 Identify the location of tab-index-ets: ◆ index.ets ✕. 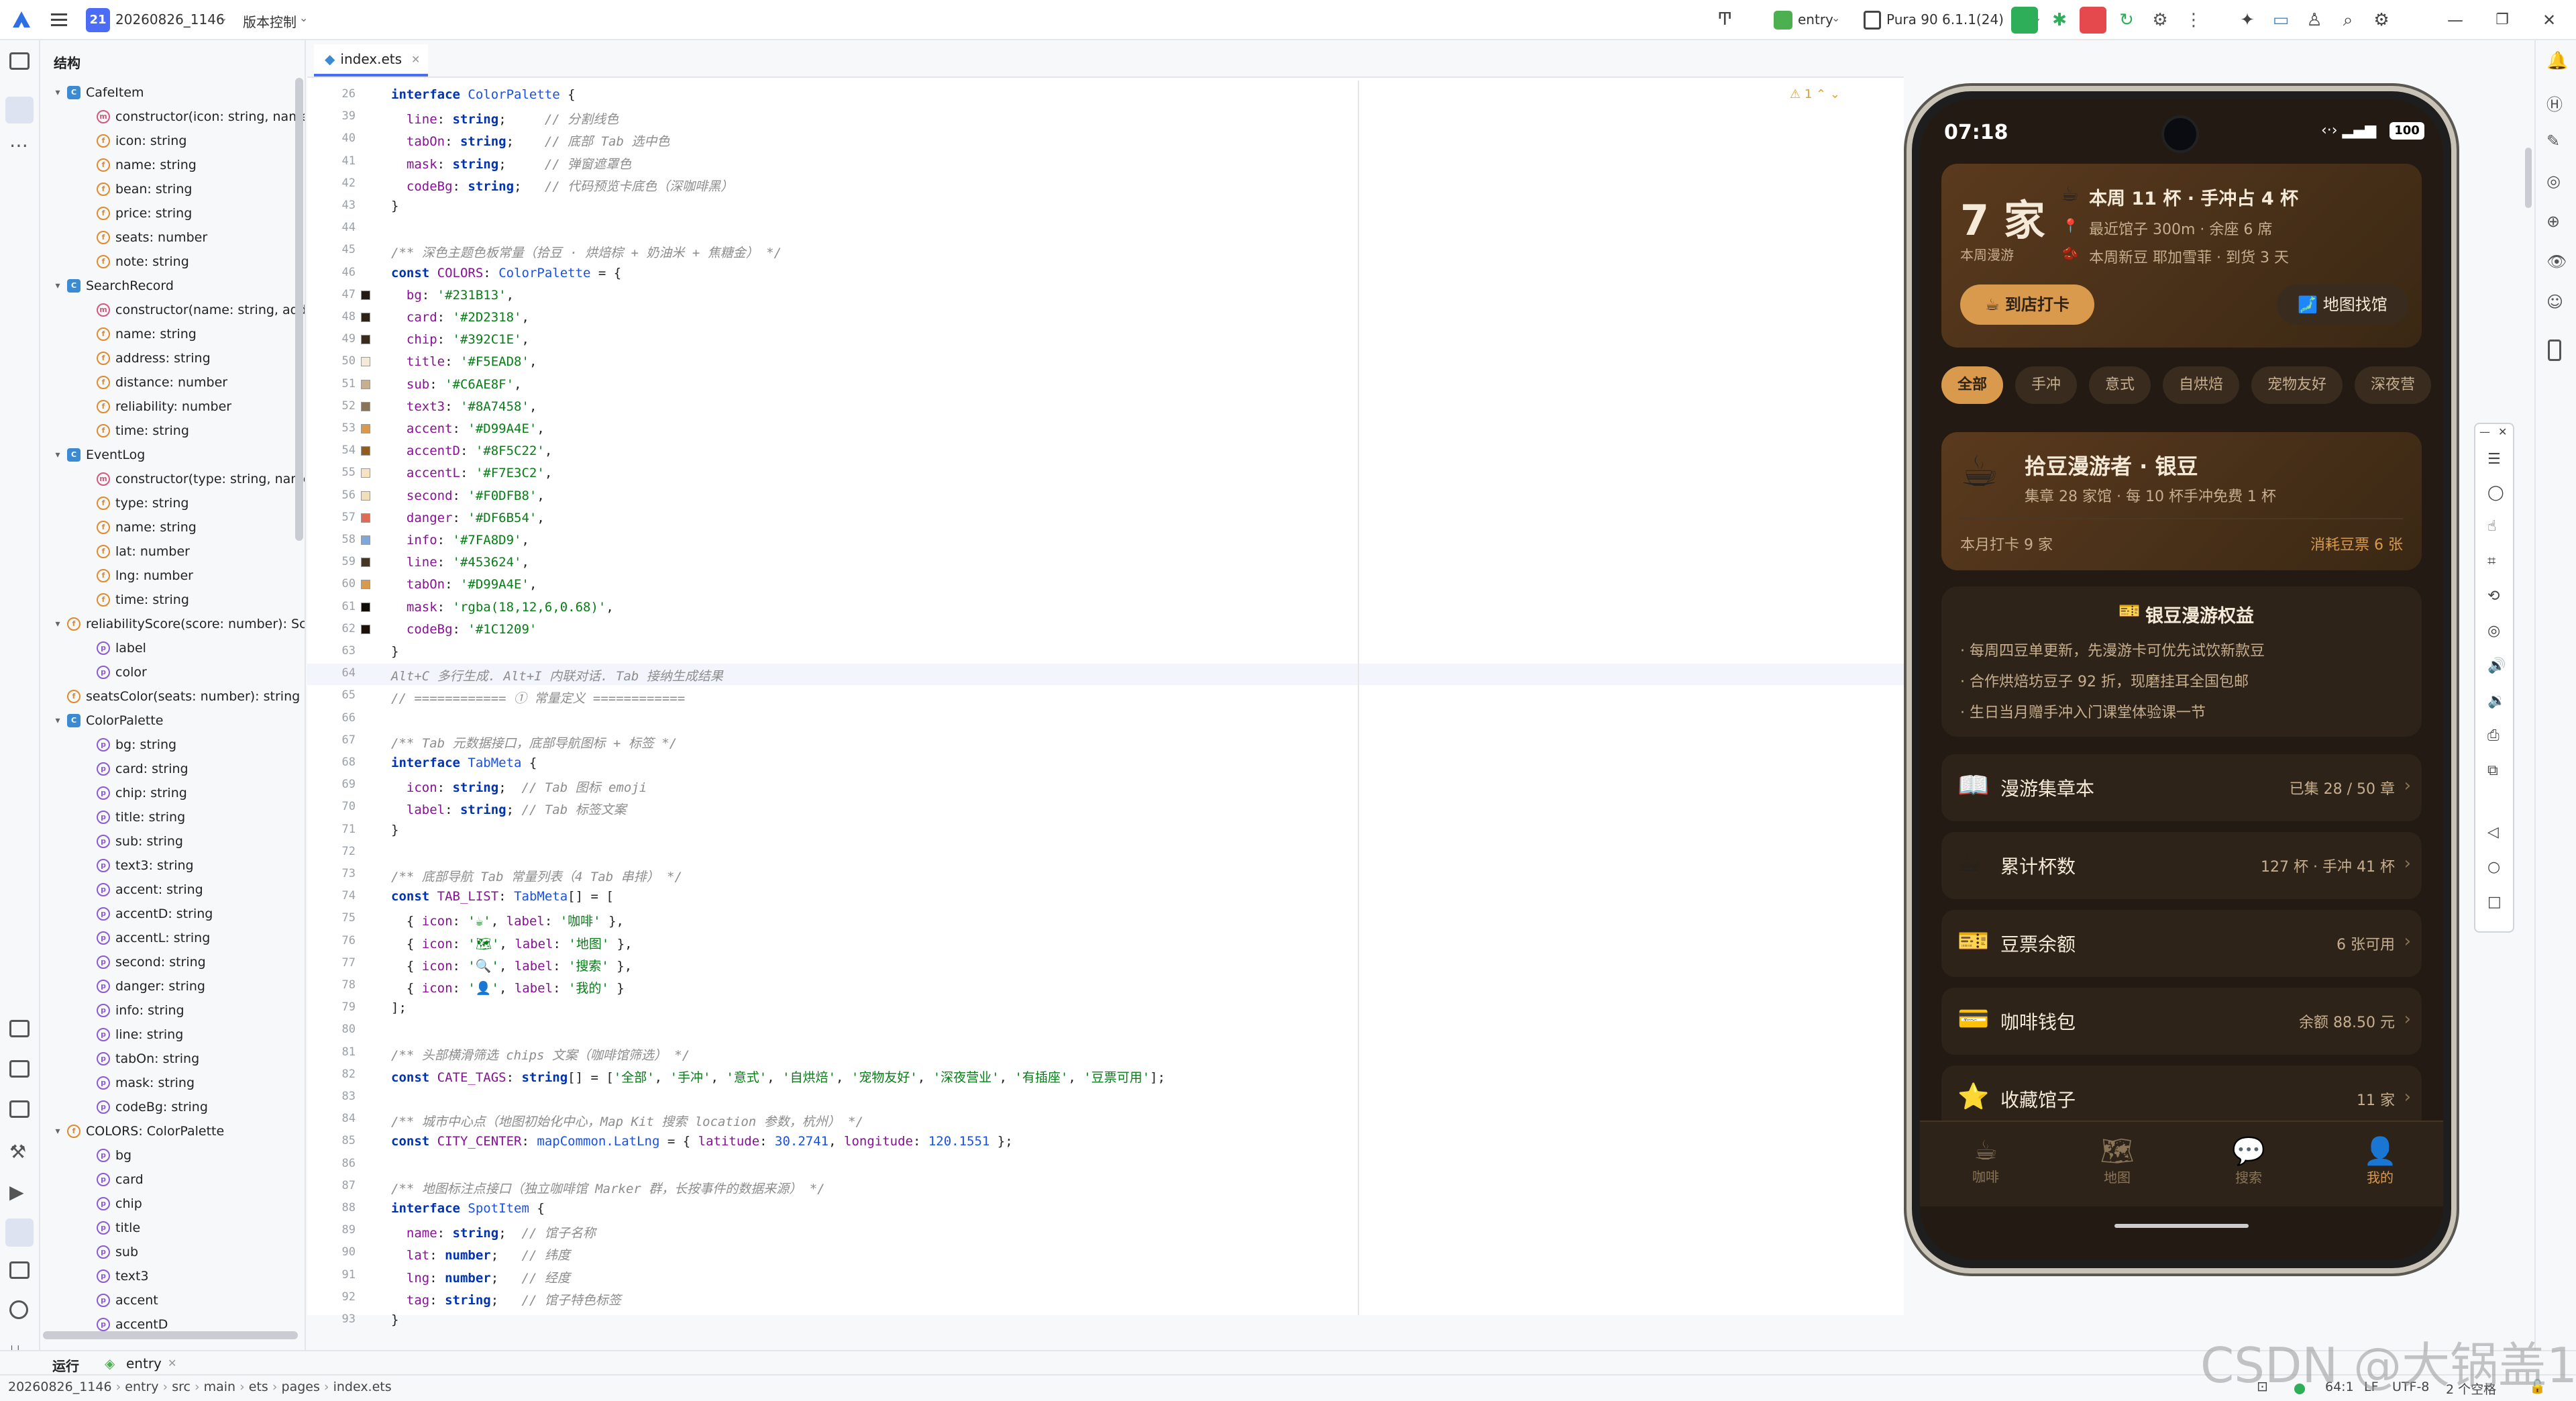
(371, 60).